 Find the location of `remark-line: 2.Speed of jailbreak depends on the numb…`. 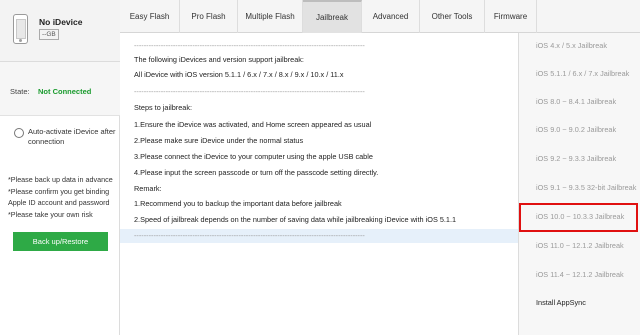

remark-line: 2.Speed of jailbreak depends on the numb… is located at coordinates (295, 219).